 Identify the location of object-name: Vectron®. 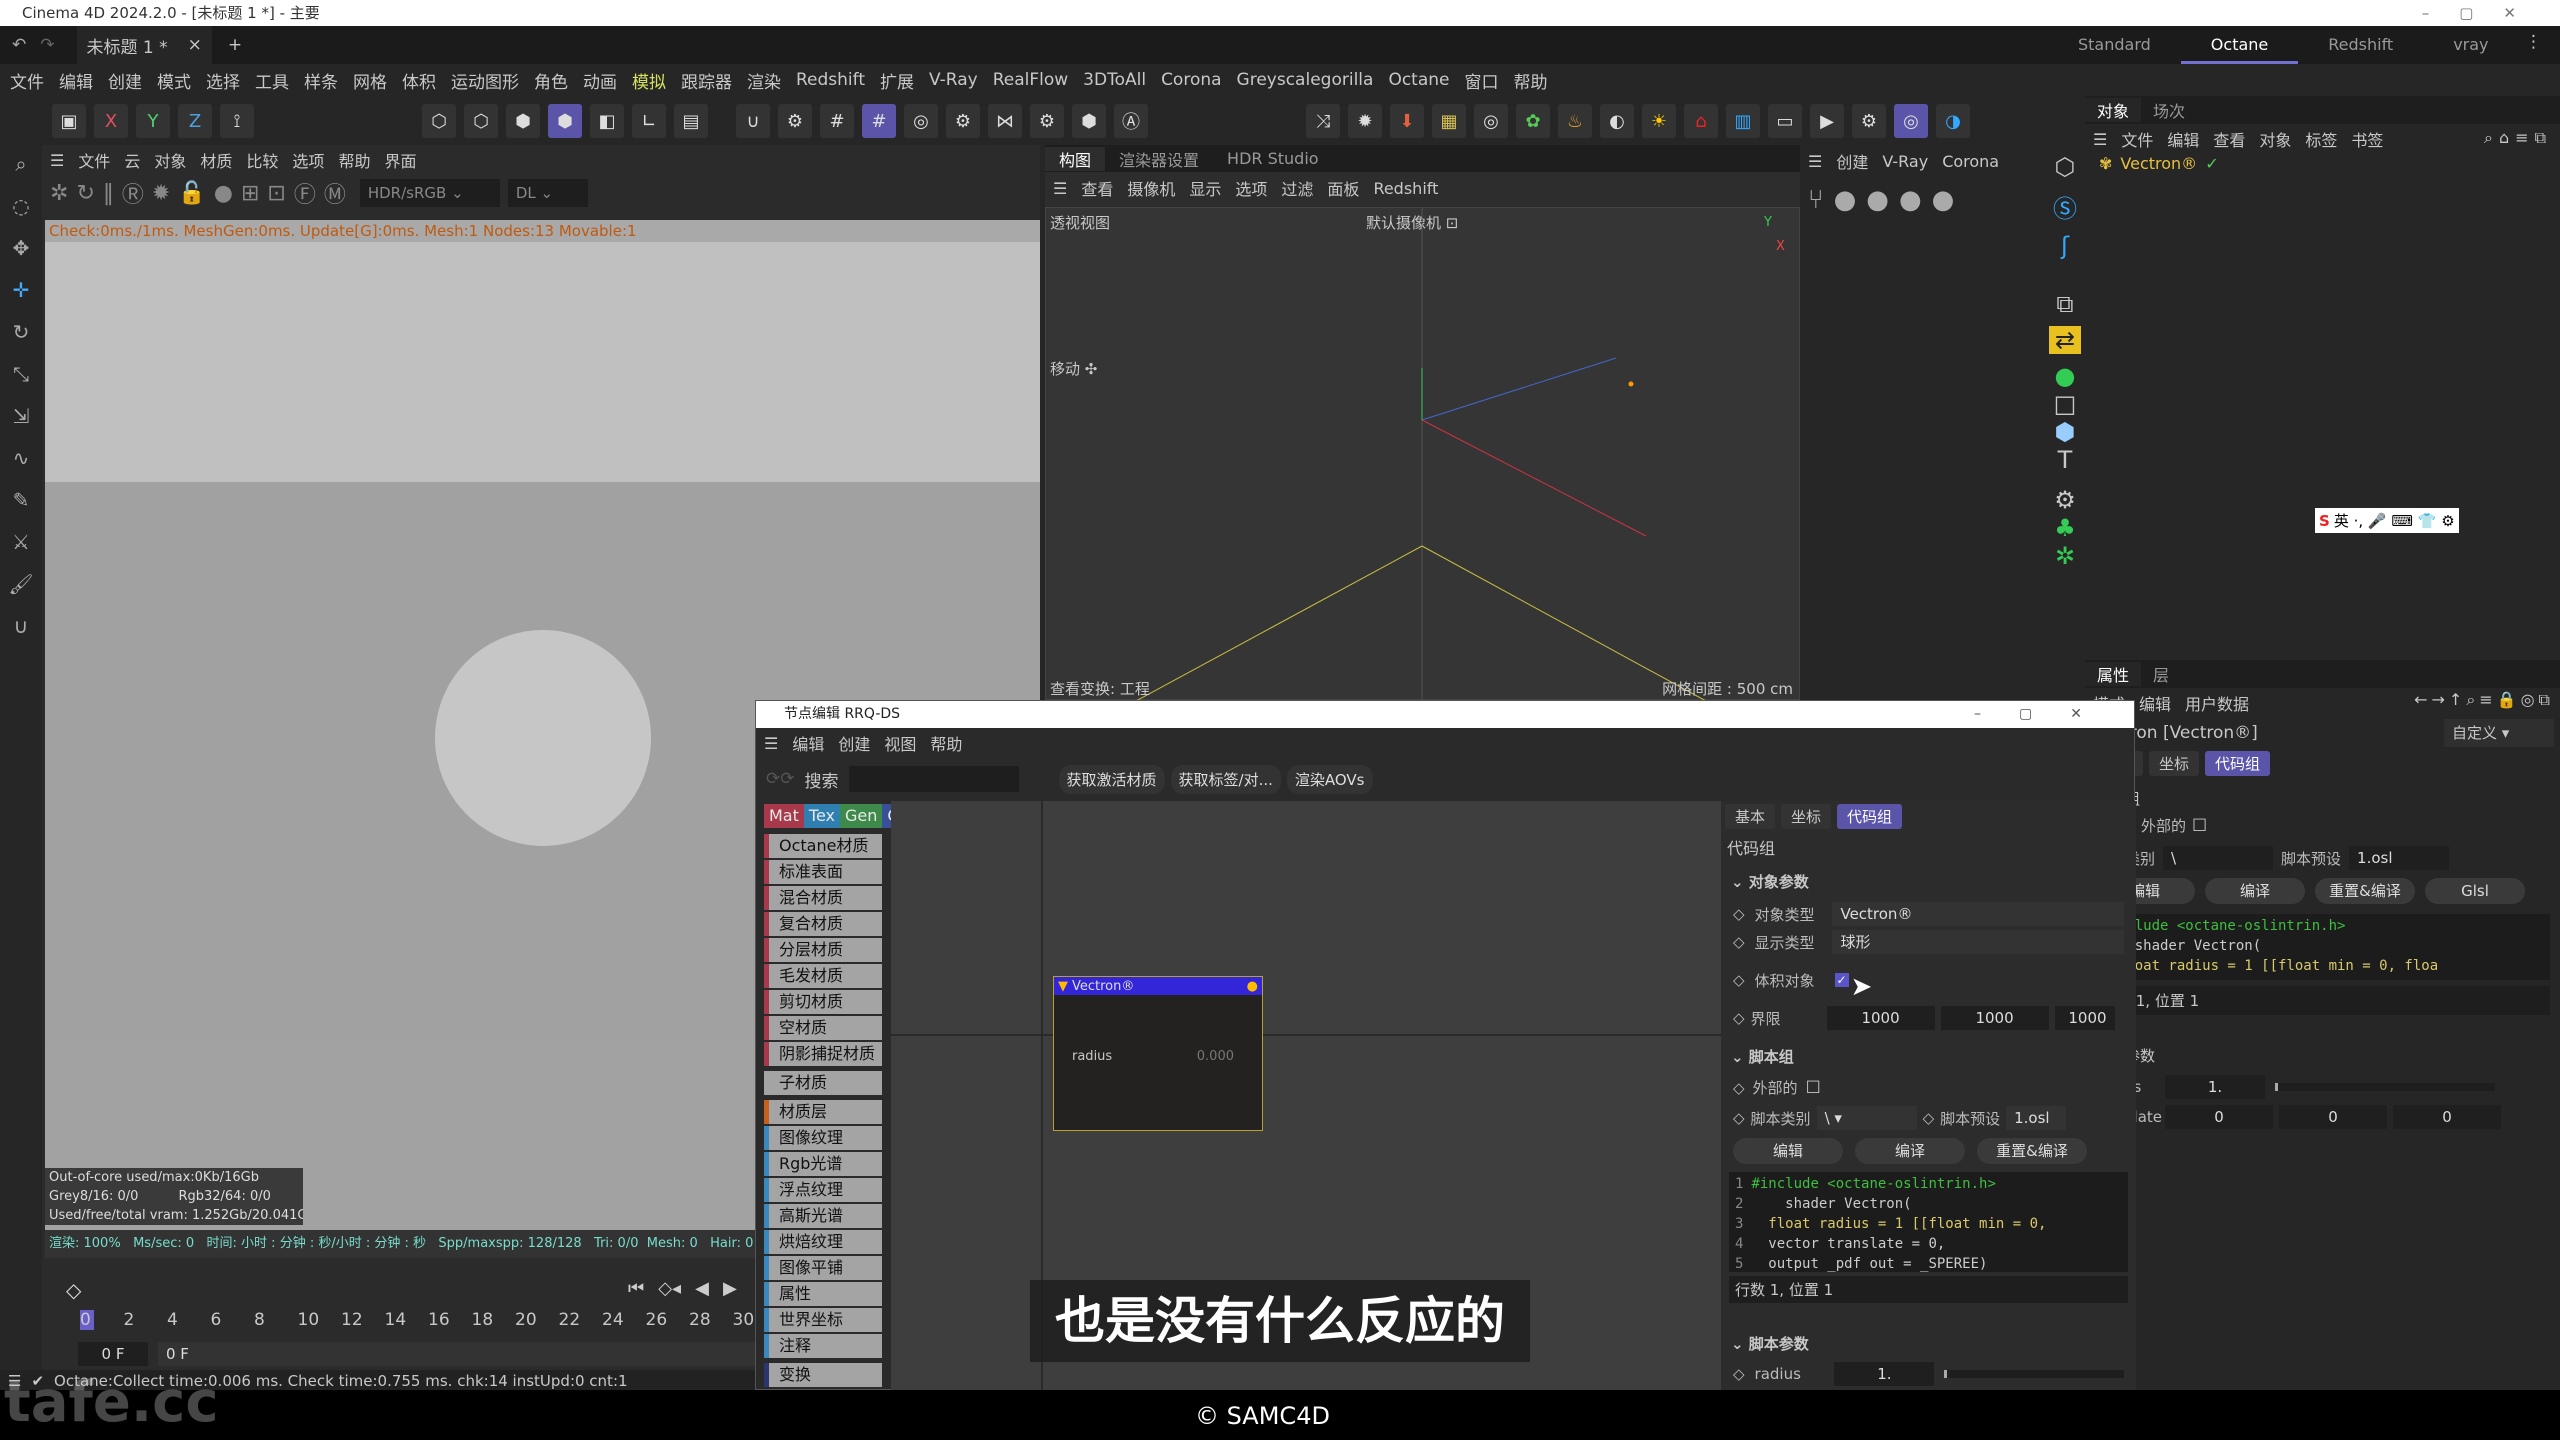
(2158, 163).